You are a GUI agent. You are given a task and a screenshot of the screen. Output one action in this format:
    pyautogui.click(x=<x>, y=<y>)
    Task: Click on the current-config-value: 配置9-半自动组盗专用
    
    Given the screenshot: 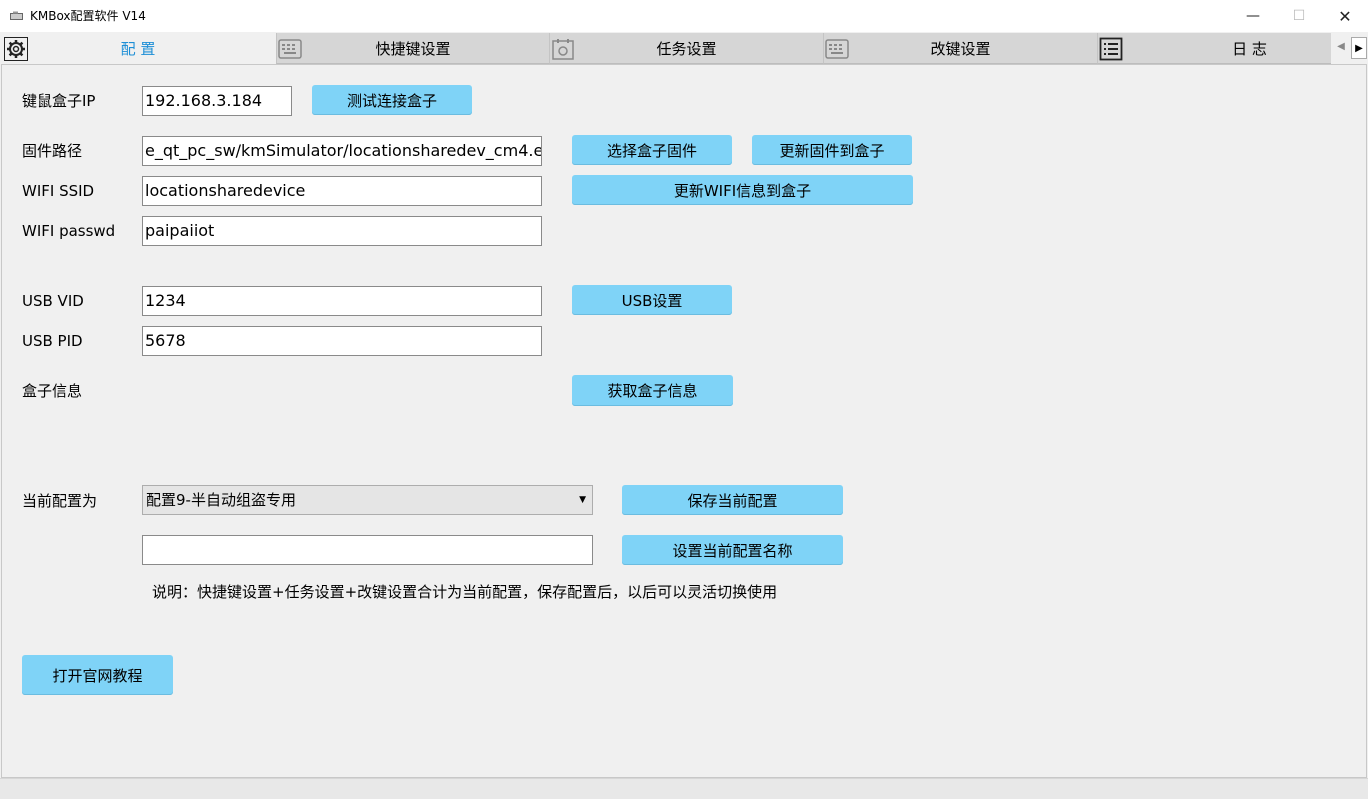 What is the action you would take?
    pyautogui.click(x=221, y=500)
    